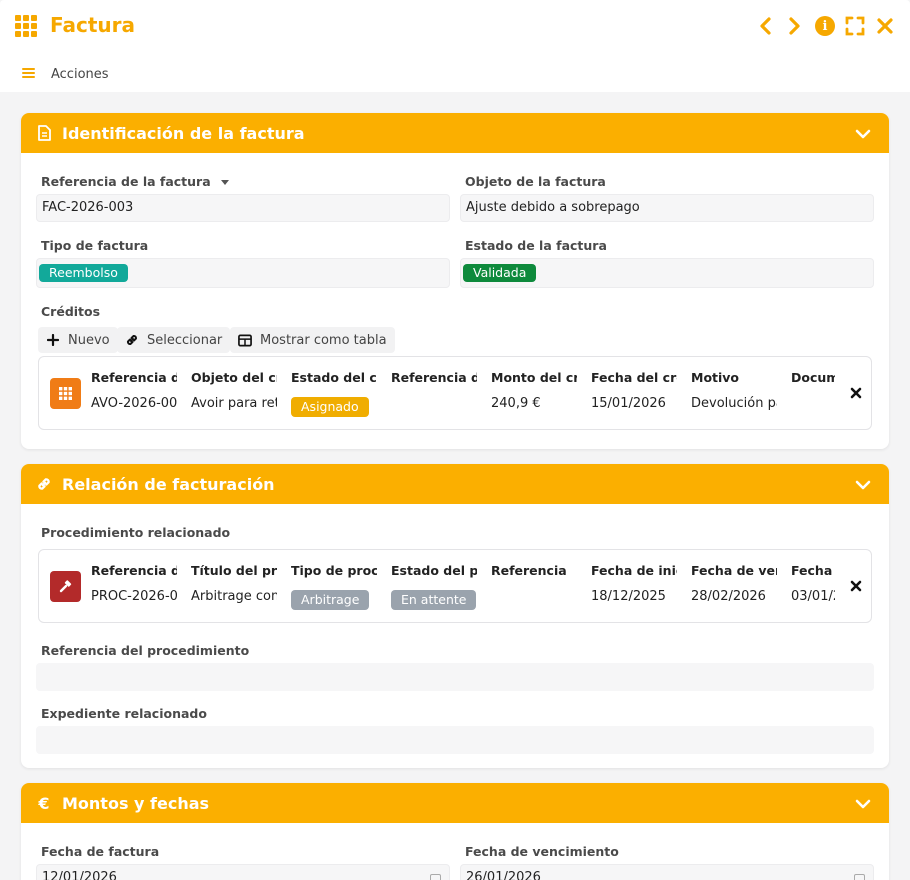 This screenshot has width=910, height=880. I want to click on credit-col-header: Fecha del crédito, so click(634, 377).